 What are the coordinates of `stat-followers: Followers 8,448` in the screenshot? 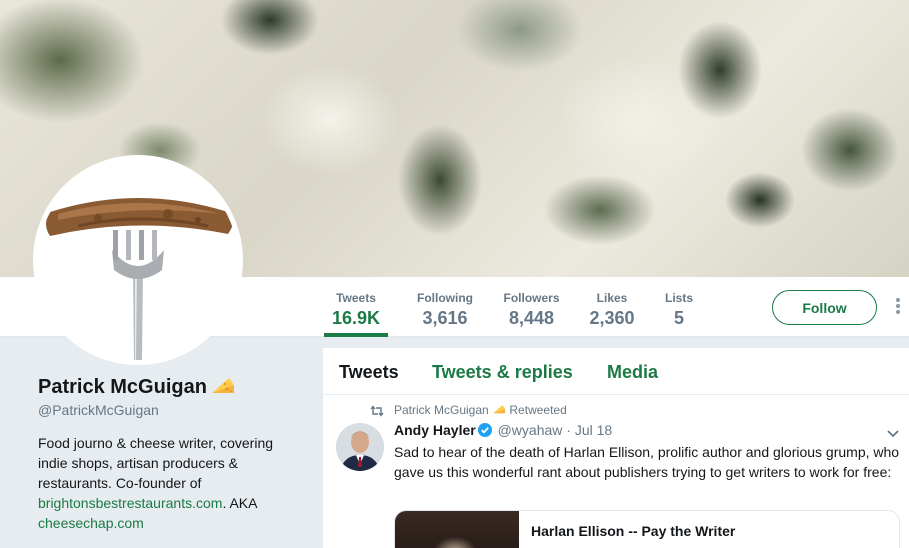 It's located at (531, 310).